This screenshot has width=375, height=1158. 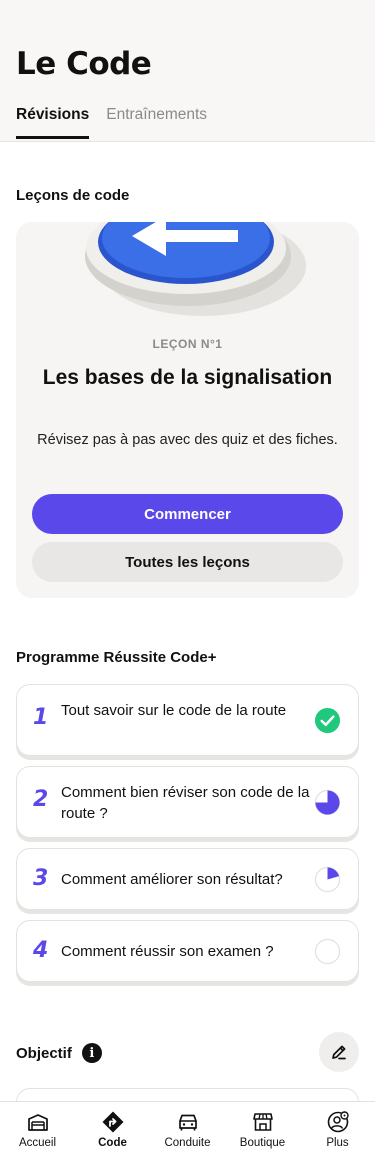 I want to click on programme-item: 3 Comment améliorer son résultat?, so click(x=187, y=879).